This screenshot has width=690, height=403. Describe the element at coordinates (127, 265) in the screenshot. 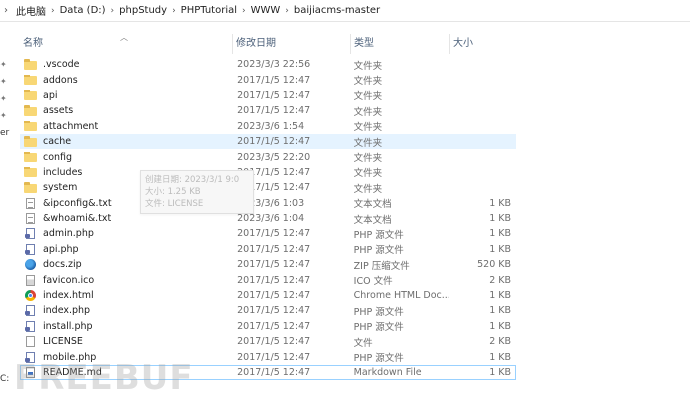

I see `file-name-cell: docs.zip` at that location.